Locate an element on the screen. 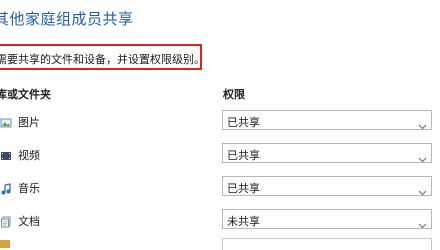 This screenshot has width=440, height=250. videos-icon is located at coordinates (6, 153).